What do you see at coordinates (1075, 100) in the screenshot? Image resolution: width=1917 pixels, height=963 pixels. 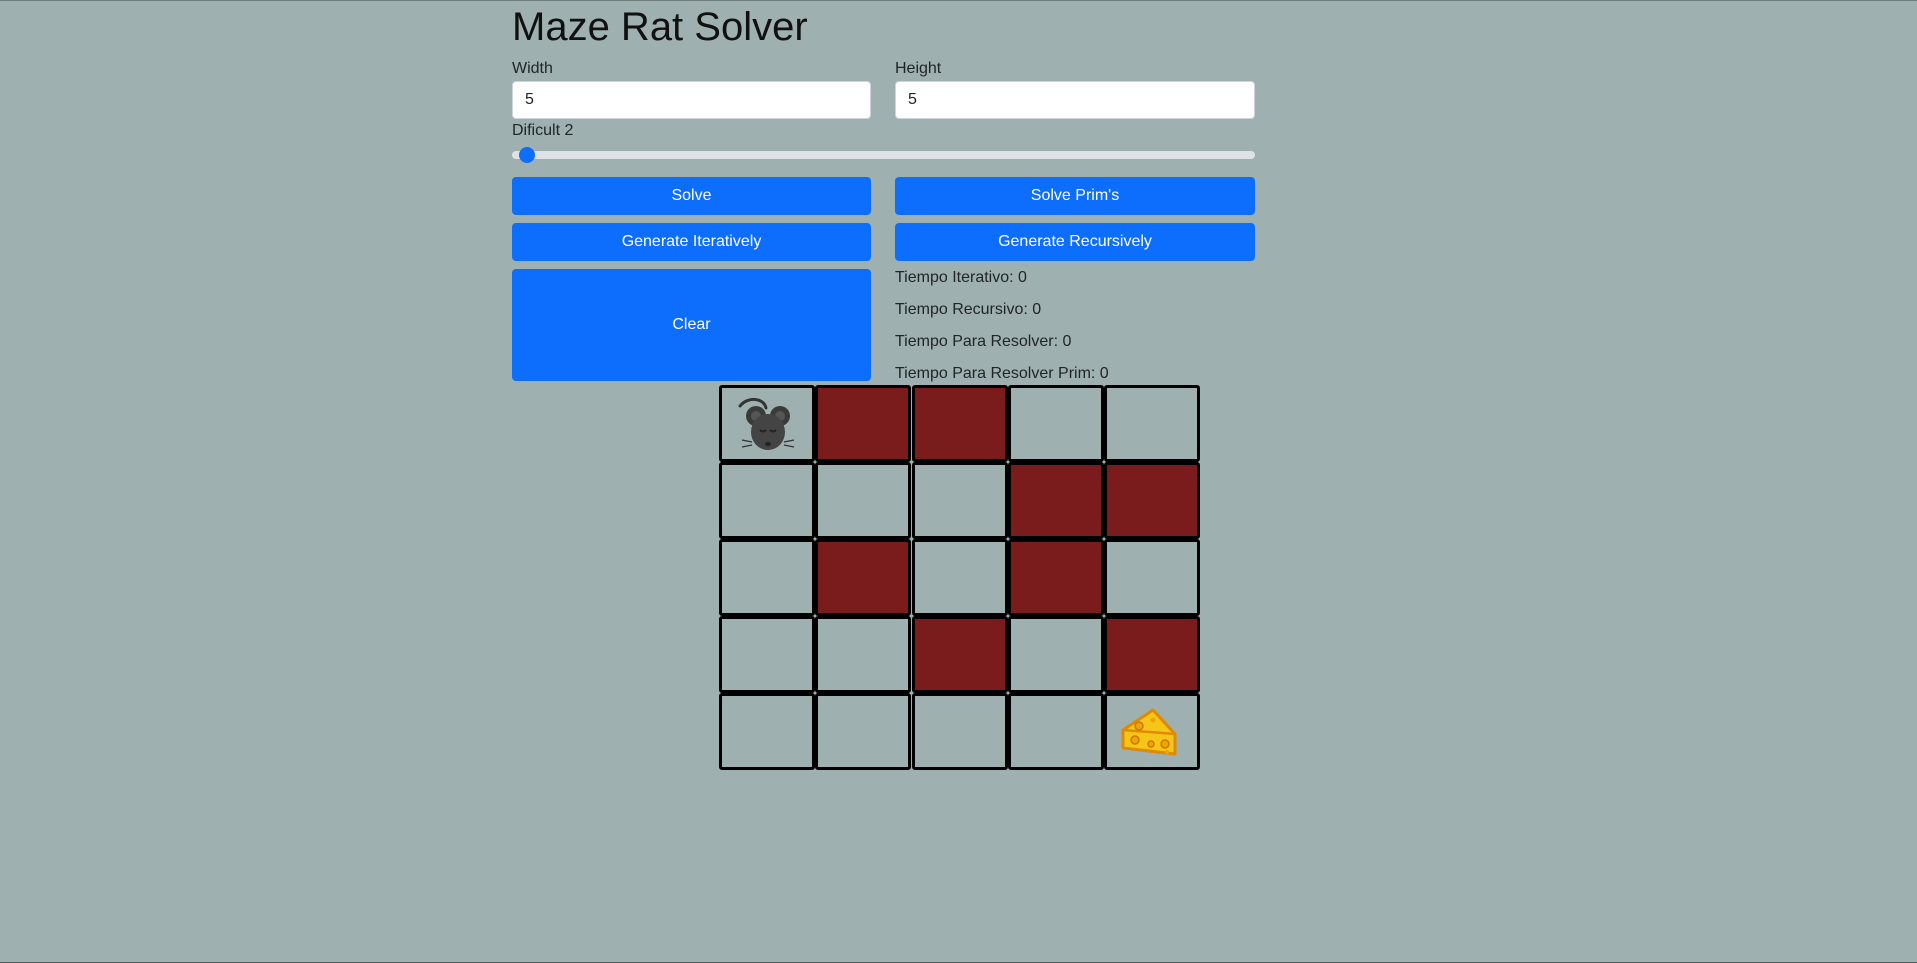 I see `height-input` at bounding box center [1075, 100].